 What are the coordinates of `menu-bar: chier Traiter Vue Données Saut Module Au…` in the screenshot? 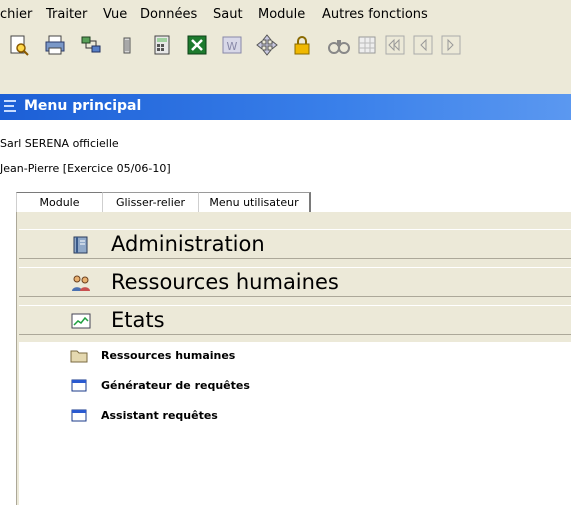 It's located at (285, 15).